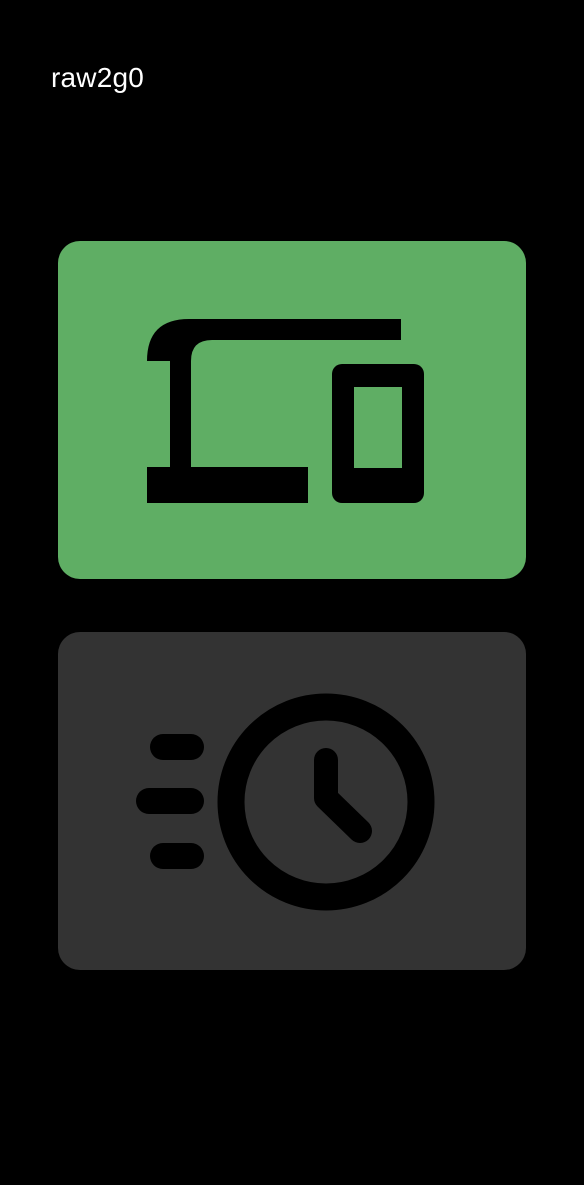  What do you see at coordinates (98, 77) in the screenshot?
I see `page-title: raw2g0` at bounding box center [98, 77].